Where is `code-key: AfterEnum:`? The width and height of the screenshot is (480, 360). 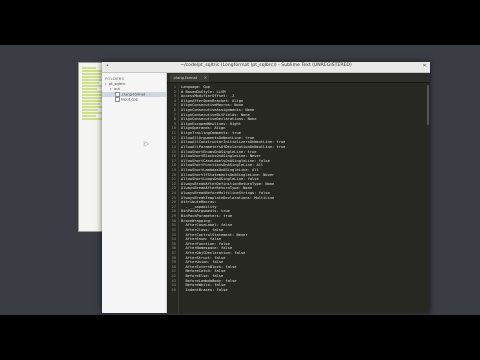
code-key: AfterEnum: is located at coordinates (194, 239).